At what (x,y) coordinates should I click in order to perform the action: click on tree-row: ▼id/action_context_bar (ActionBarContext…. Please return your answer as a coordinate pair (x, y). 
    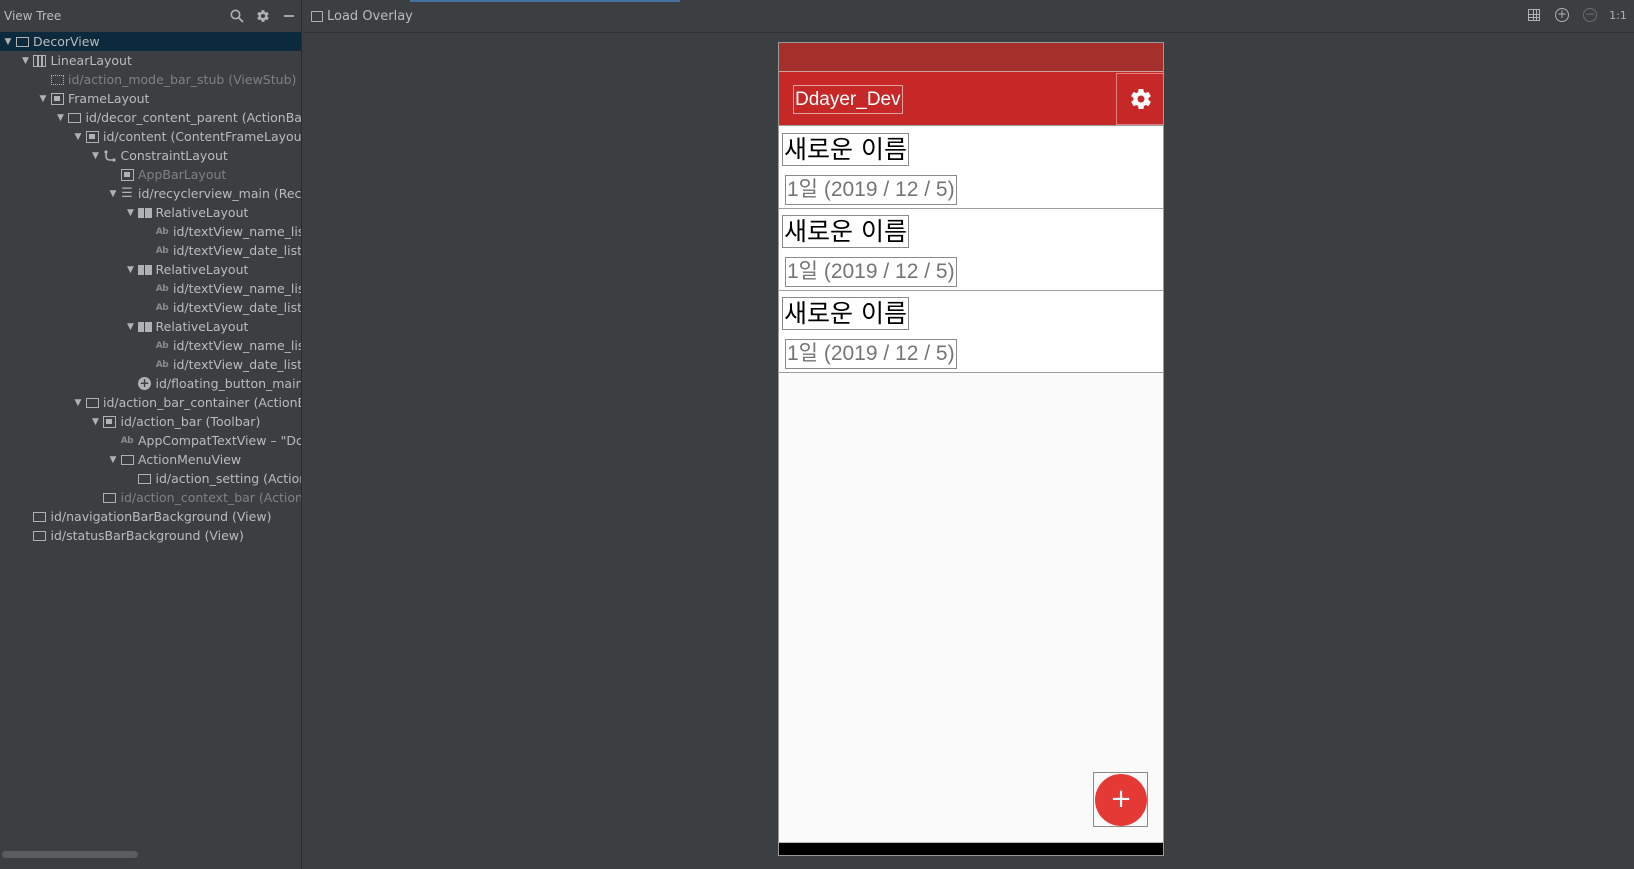
    Looking at the image, I should click on (151, 497).